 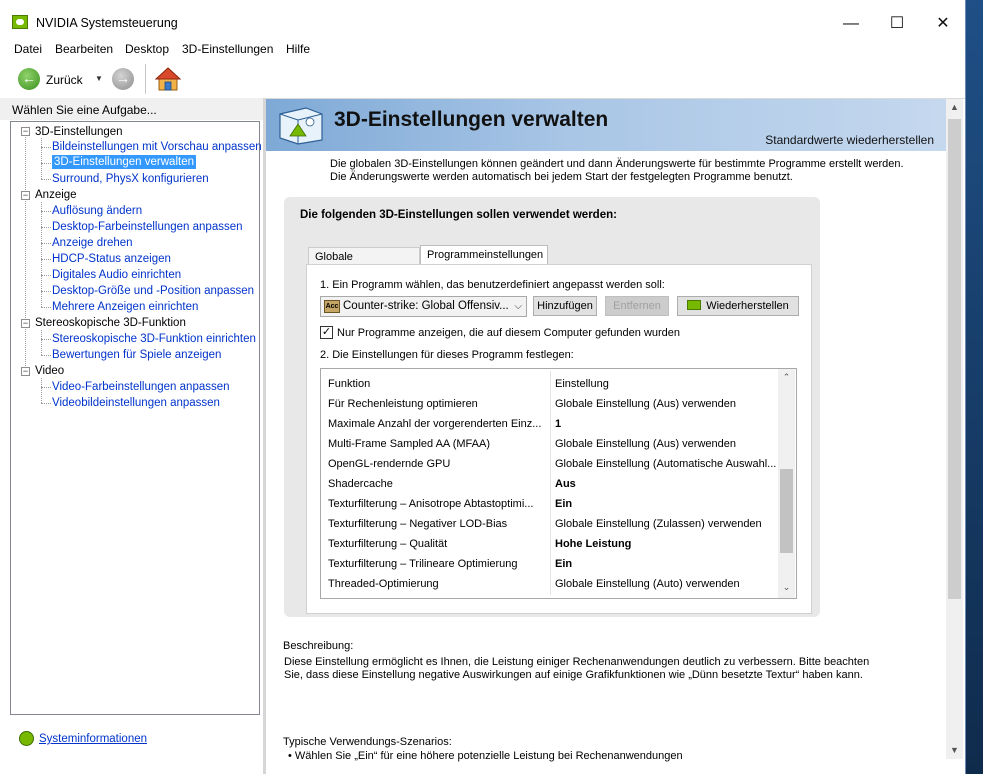 What do you see at coordinates (471, 119) in the screenshot?
I see `page-title: 3D-Einstellungen verwalten` at bounding box center [471, 119].